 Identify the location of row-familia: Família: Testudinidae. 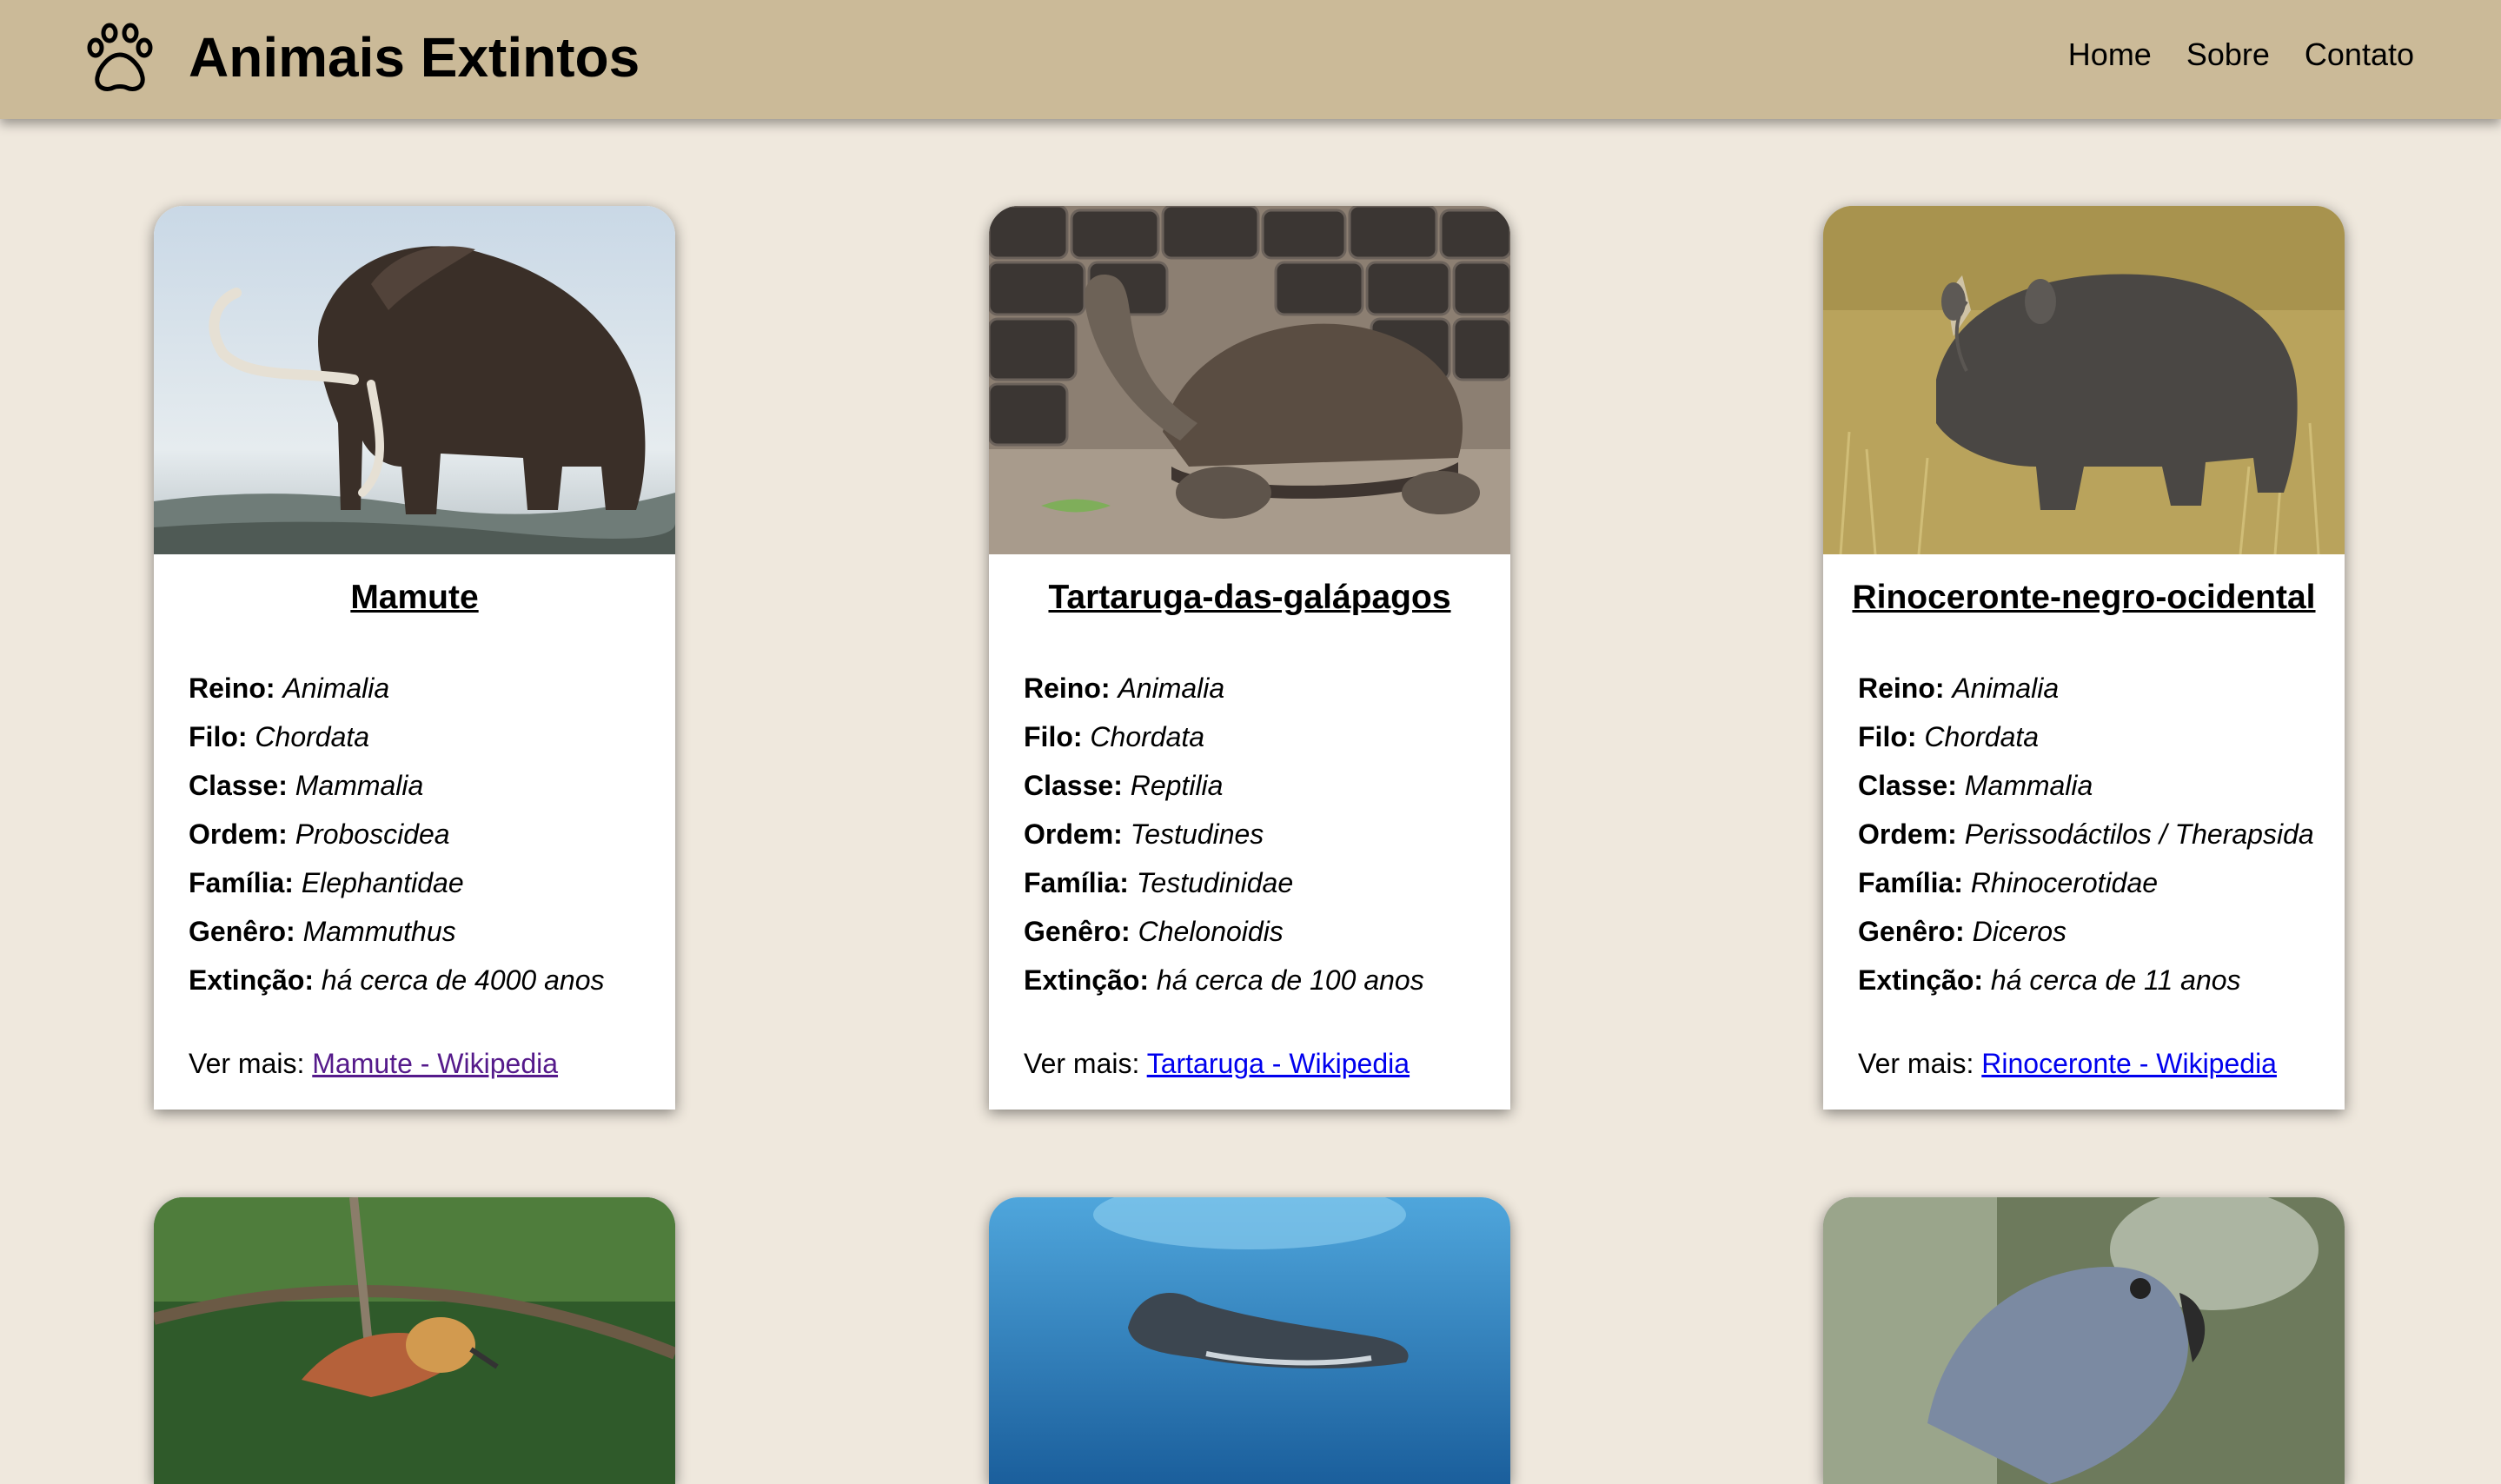
(1267, 882).